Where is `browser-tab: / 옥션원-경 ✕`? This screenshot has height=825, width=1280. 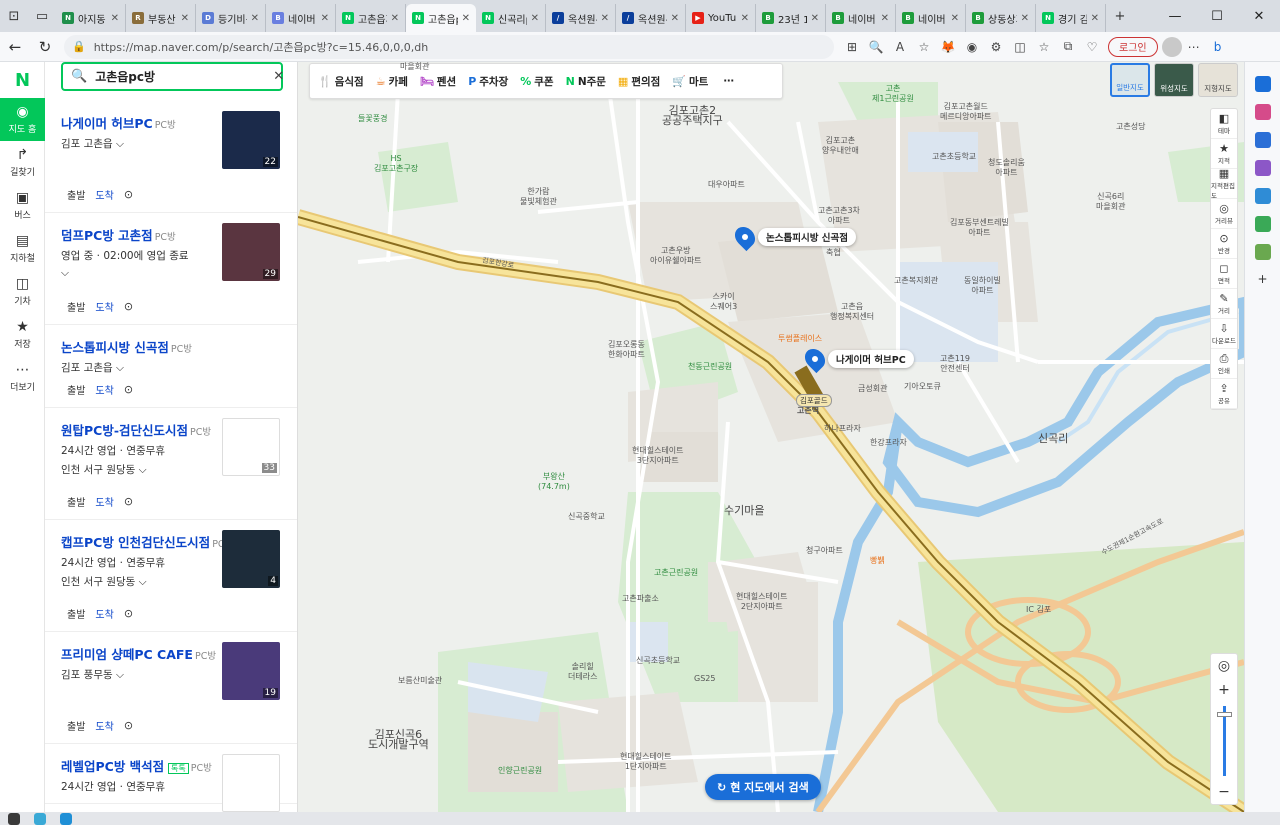 browser-tab: / 옥션원-경 ✕ is located at coordinates (651, 18).